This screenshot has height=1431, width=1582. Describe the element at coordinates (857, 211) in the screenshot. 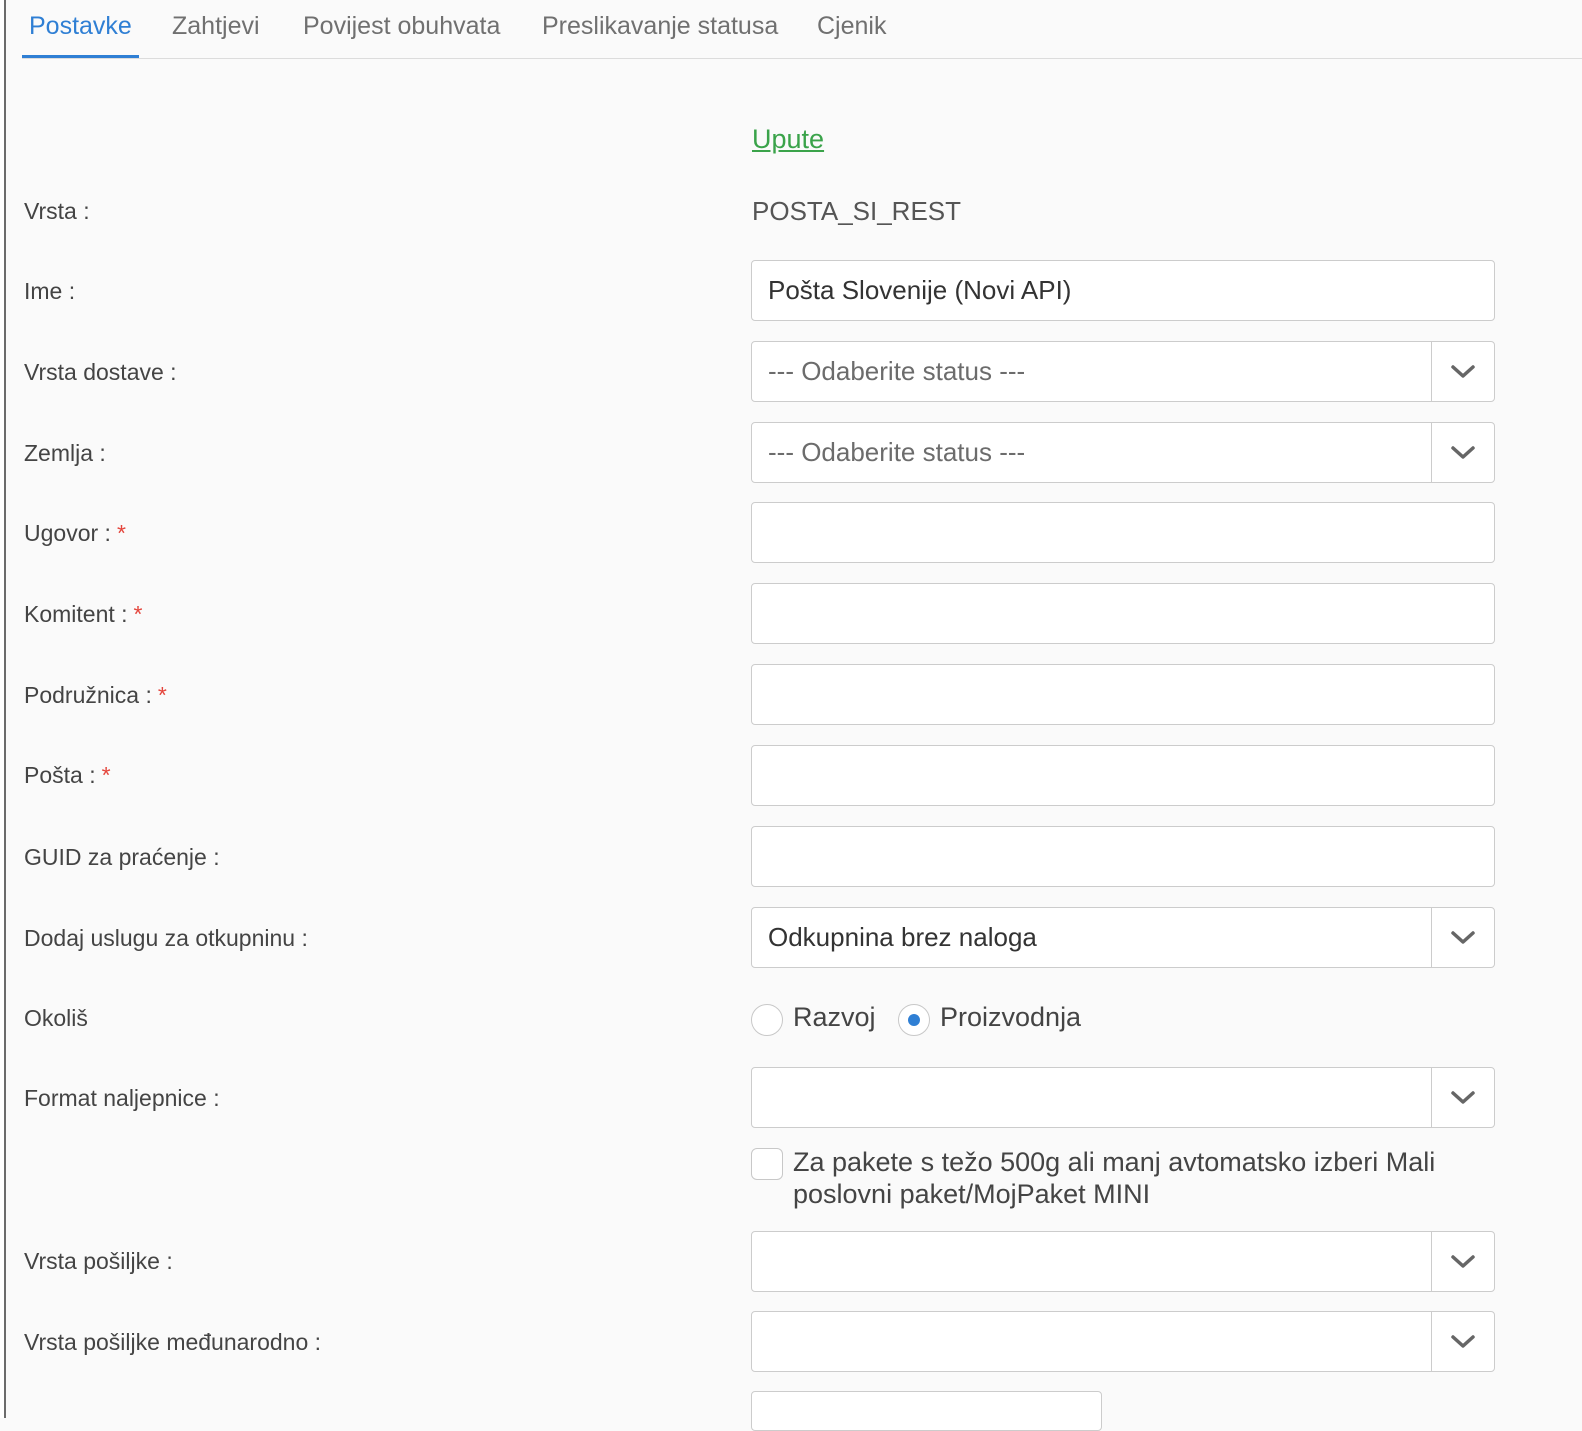

I see `vrsta-value: POSTA_SI_REST` at that location.